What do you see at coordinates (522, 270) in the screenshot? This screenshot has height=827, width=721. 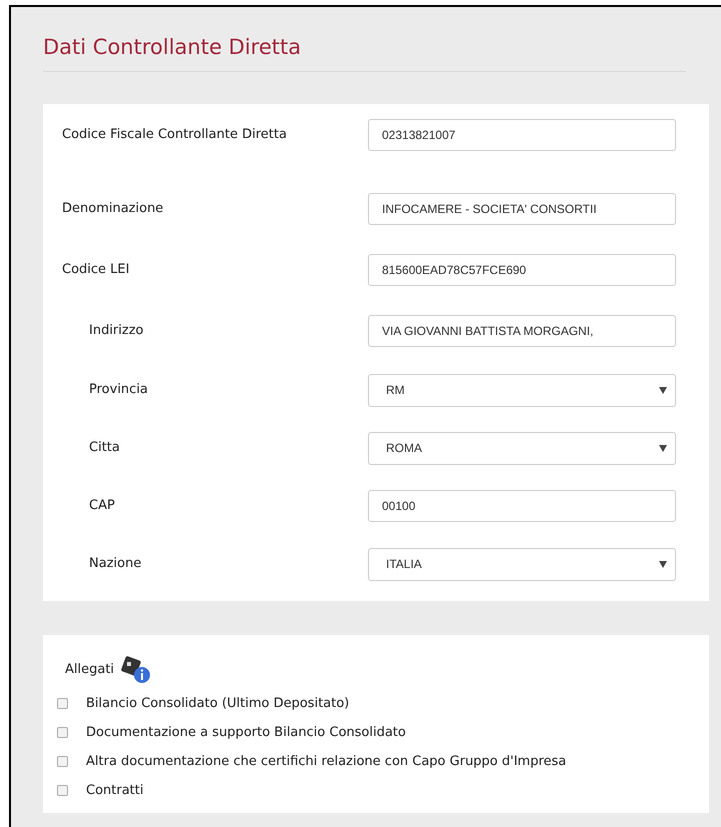 I see `input-field: 815600EAD78C57FCE690` at bounding box center [522, 270].